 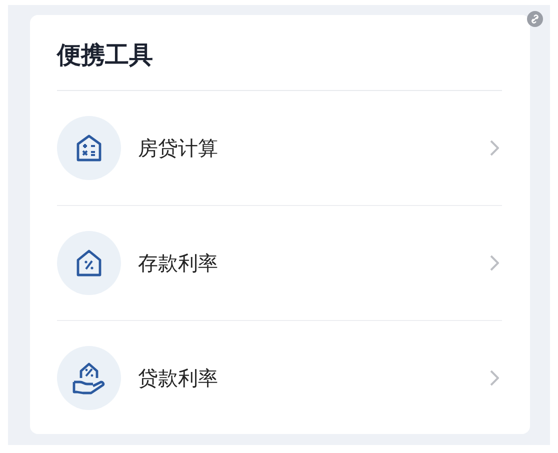 I want to click on link-icon, so click(x=535, y=19).